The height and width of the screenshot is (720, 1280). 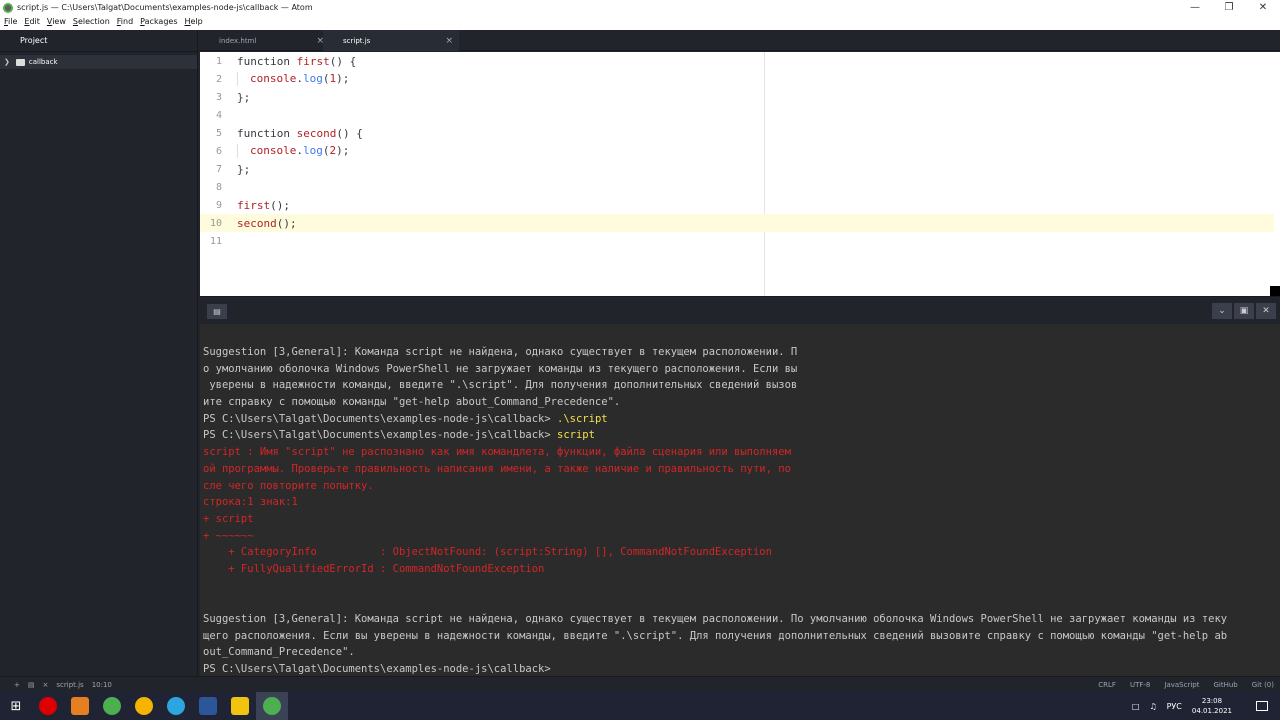 I want to click on status-file: script.js, so click(x=69, y=685).